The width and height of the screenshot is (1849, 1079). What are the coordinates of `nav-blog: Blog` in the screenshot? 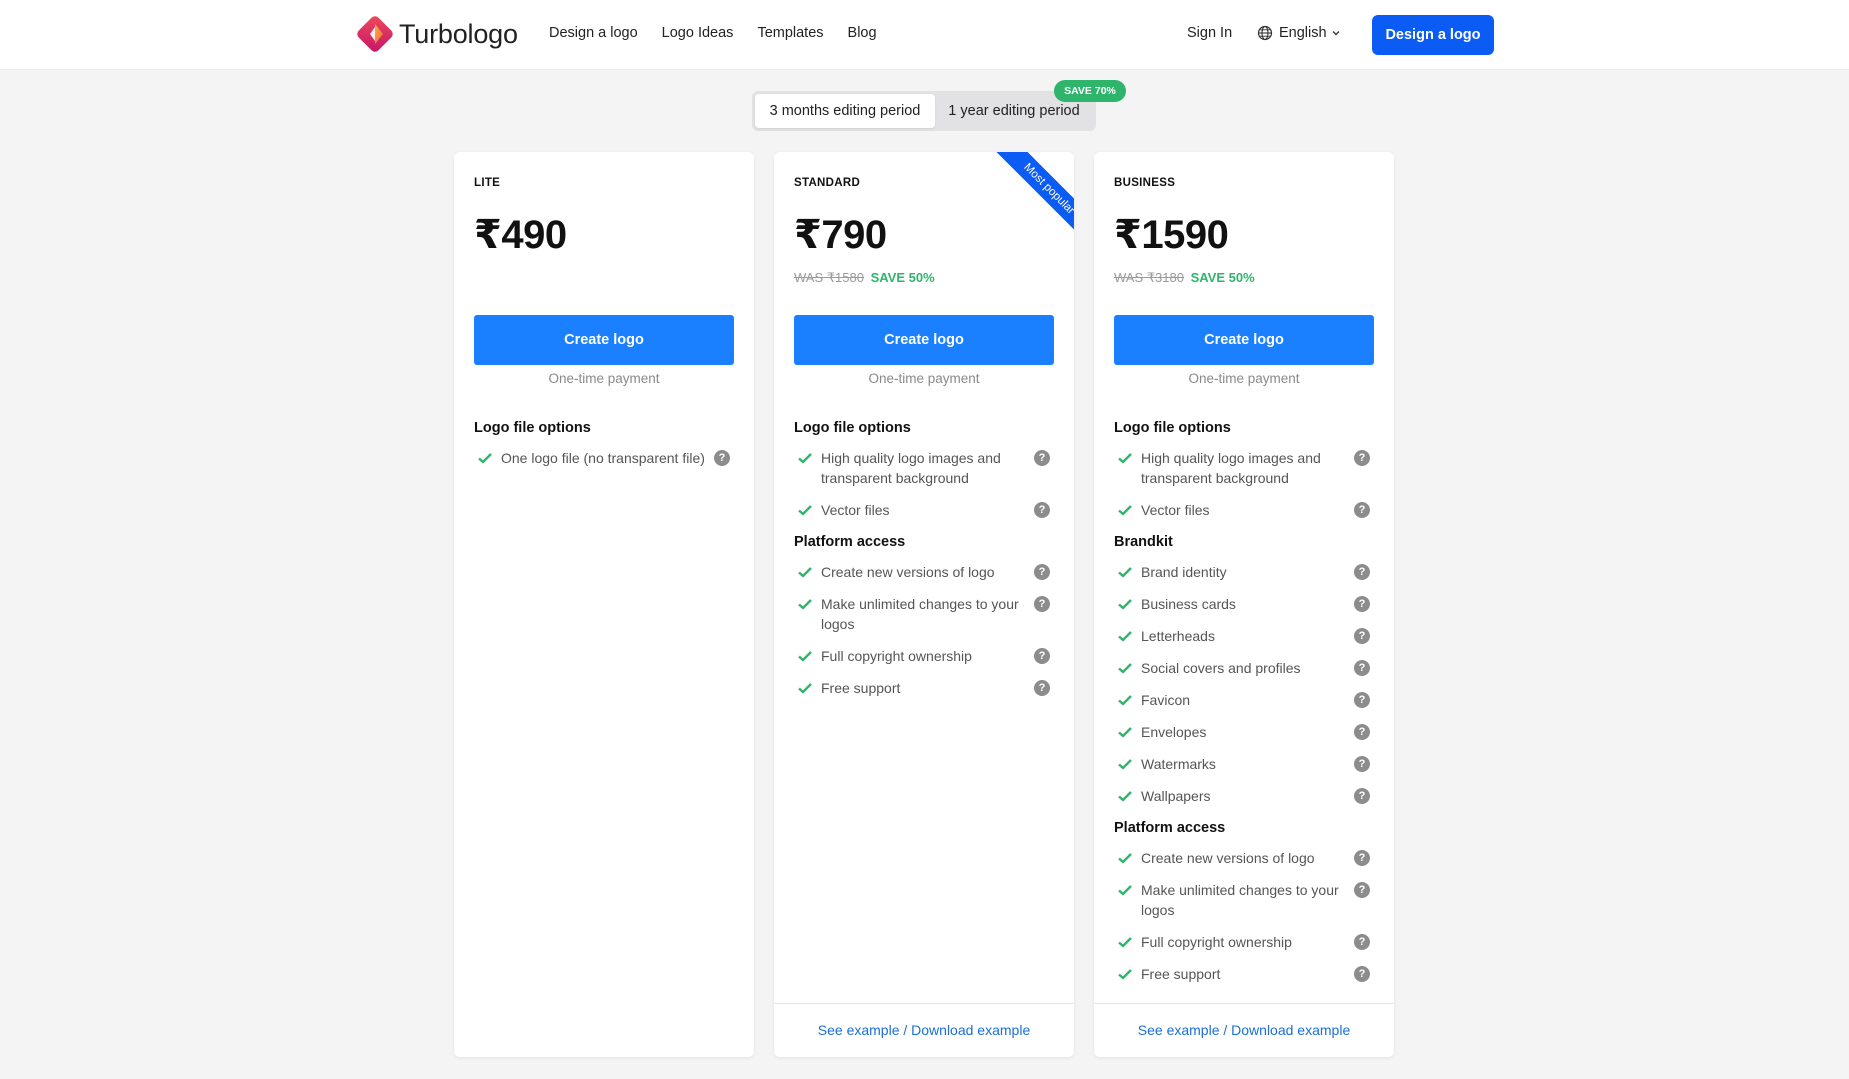 It's located at (862, 33).